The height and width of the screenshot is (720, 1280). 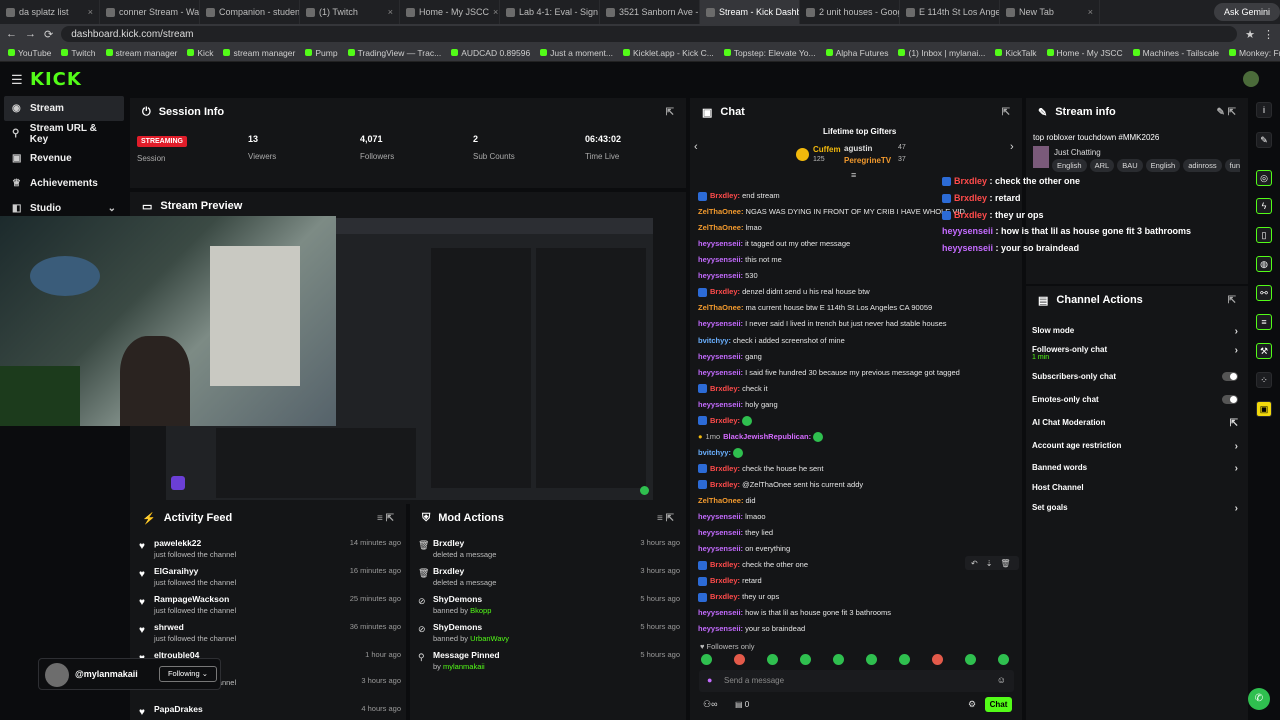 I want to click on prev-arrow-icon: ‹, so click(x=696, y=147).